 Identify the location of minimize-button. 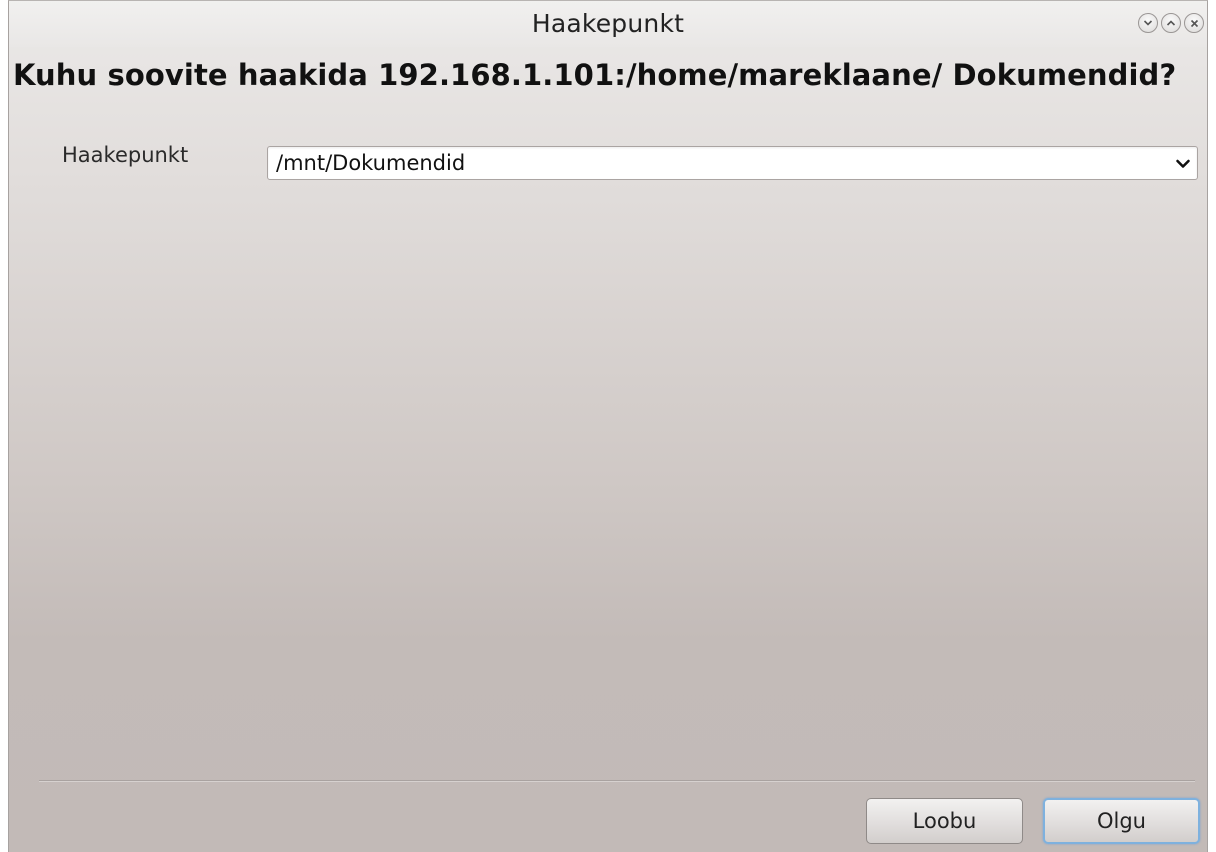
(1148, 23).